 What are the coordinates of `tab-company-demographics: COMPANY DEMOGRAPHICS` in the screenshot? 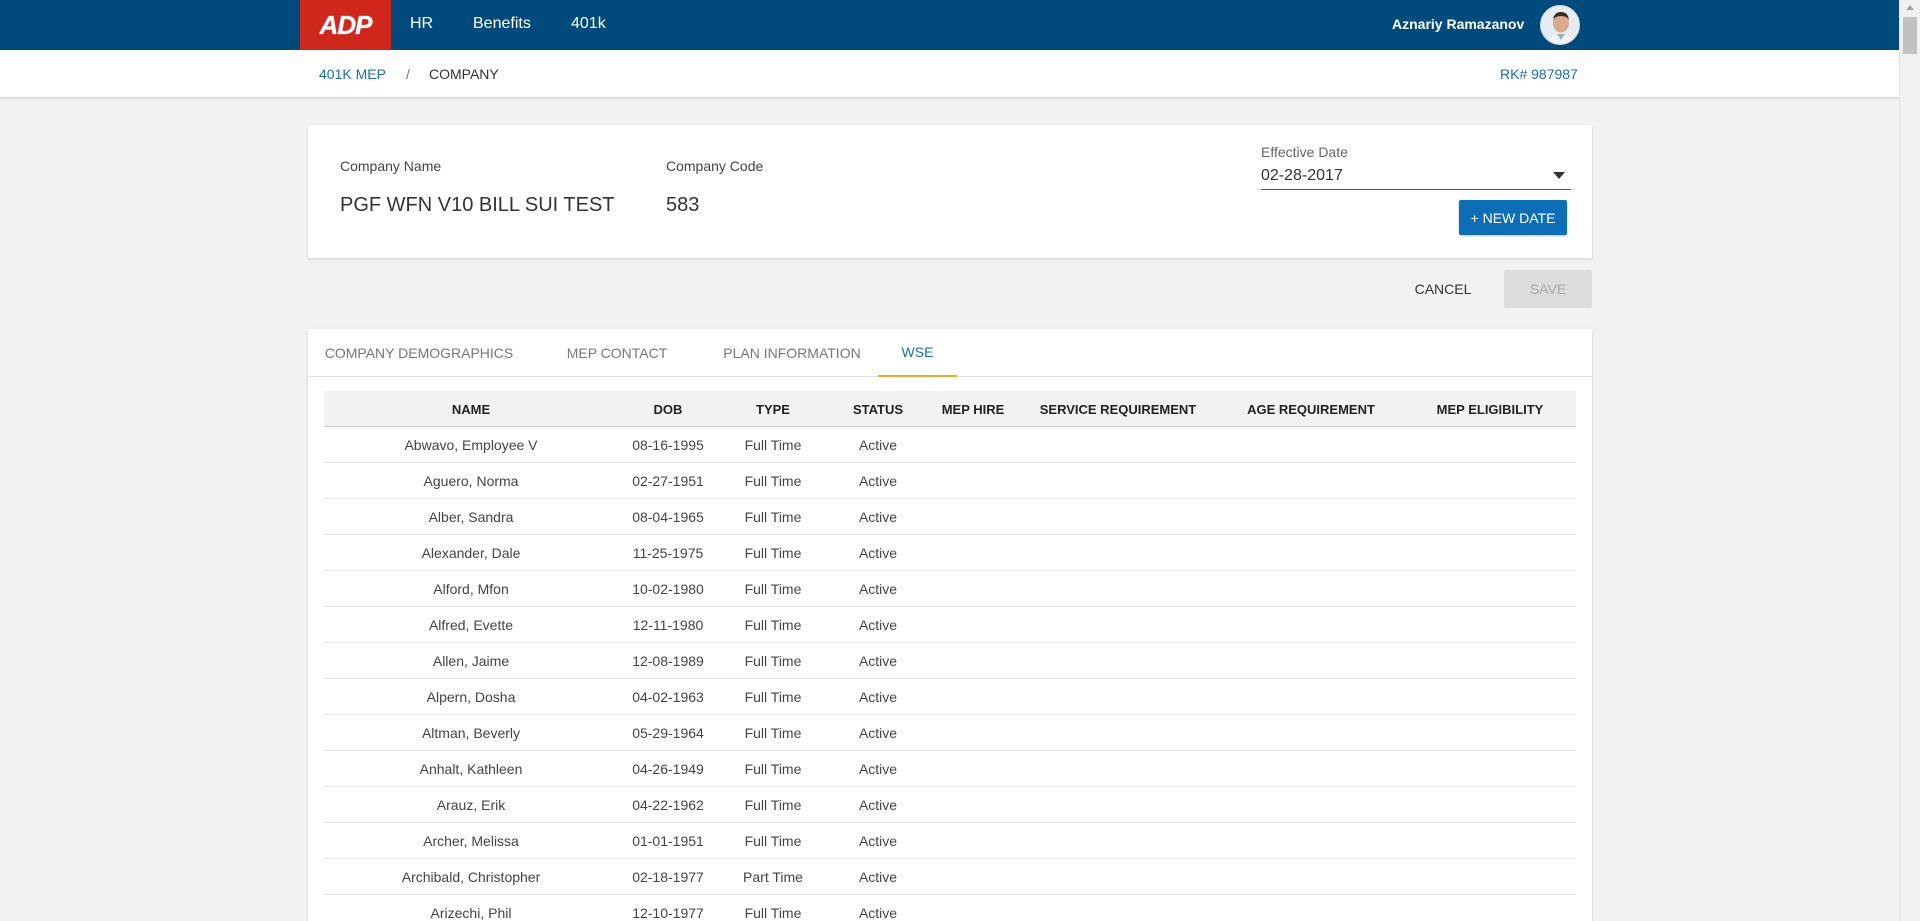 It's located at (419, 353).